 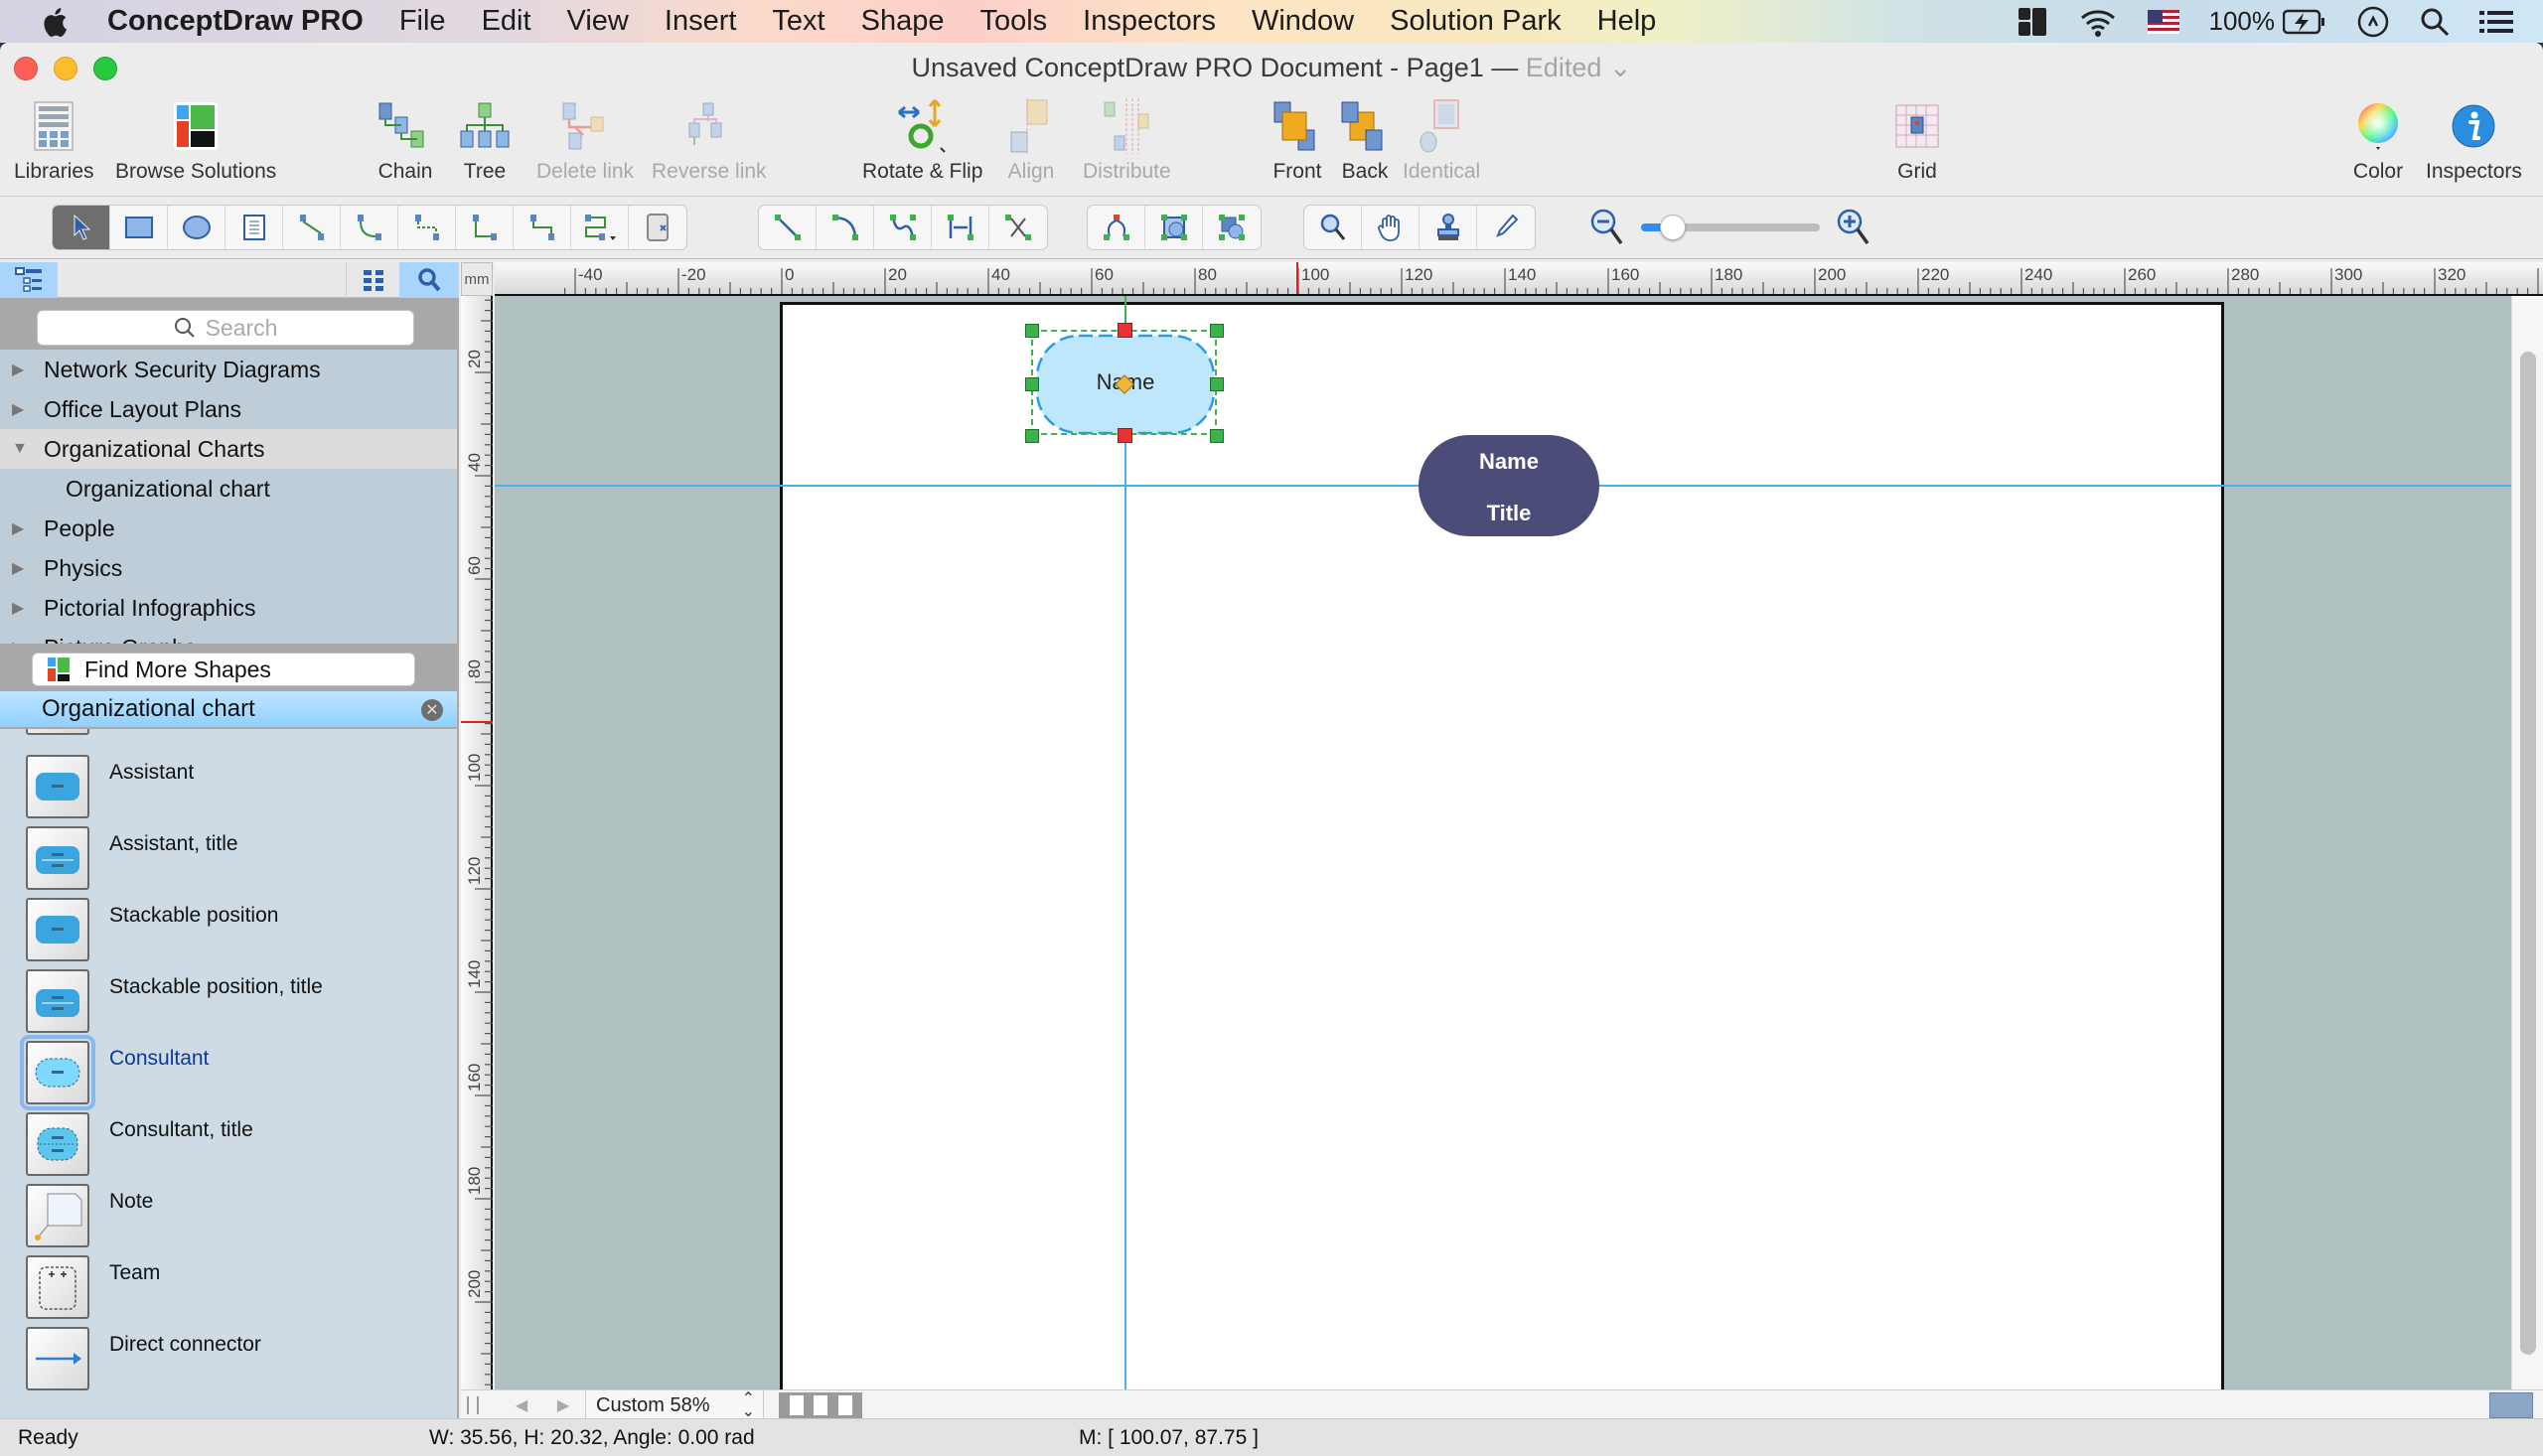 I want to click on spotlight-search-icon, so click(x=2435, y=22).